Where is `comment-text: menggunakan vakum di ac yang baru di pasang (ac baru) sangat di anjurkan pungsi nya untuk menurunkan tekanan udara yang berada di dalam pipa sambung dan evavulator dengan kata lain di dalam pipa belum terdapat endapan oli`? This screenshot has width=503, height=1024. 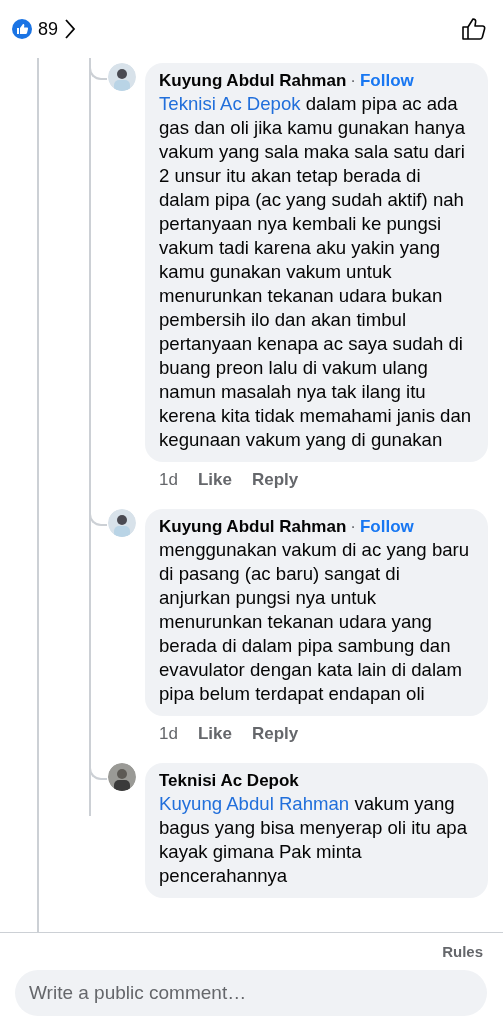
comment-text: menggunakan vakum di ac yang baru di pasang (ac baru) sangat di anjurkan pungsi nya untuk menurunkan tekanan udara yang berada di dalam pipa sambung dan evavulator dengan kata lain di dalam pipa belum terdapat endapan oli is located at coordinates (315, 622).